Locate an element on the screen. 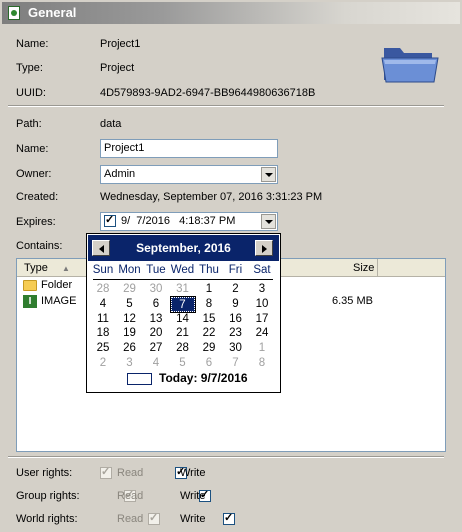  path-value: data is located at coordinates (111, 124).